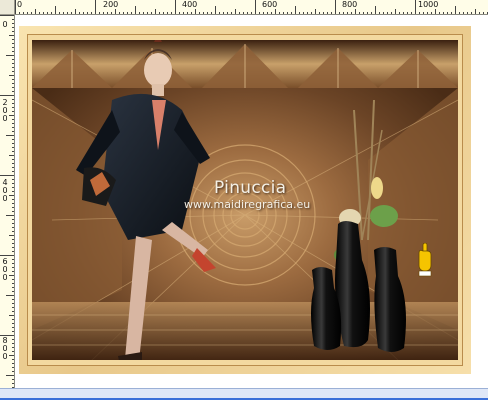 This screenshot has width=488, height=400. What do you see at coordinates (20, 4) in the screenshot?
I see `ruler-label: 0` at bounding box center [20, 4].